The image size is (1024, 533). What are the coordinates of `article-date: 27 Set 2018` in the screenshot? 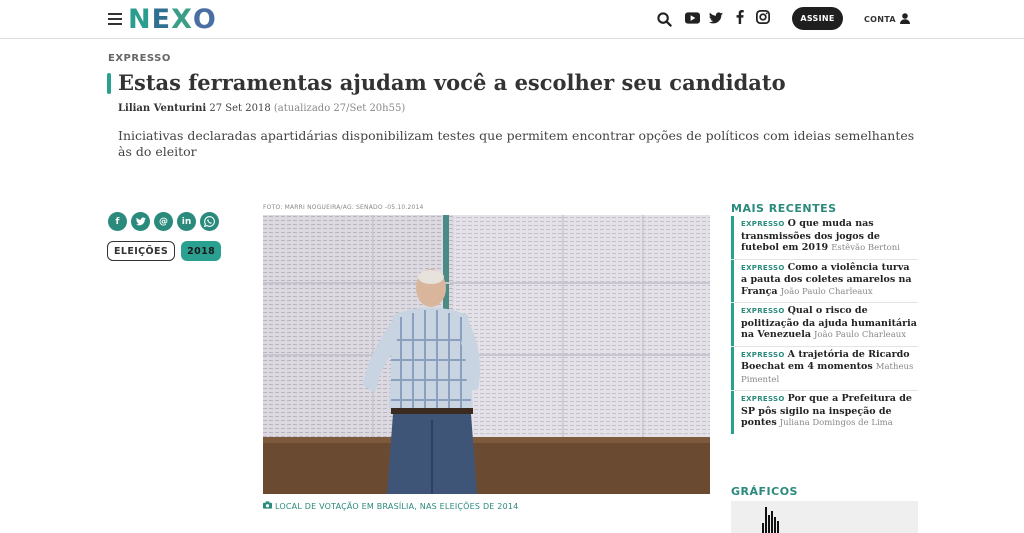 It's located at (240, 108).